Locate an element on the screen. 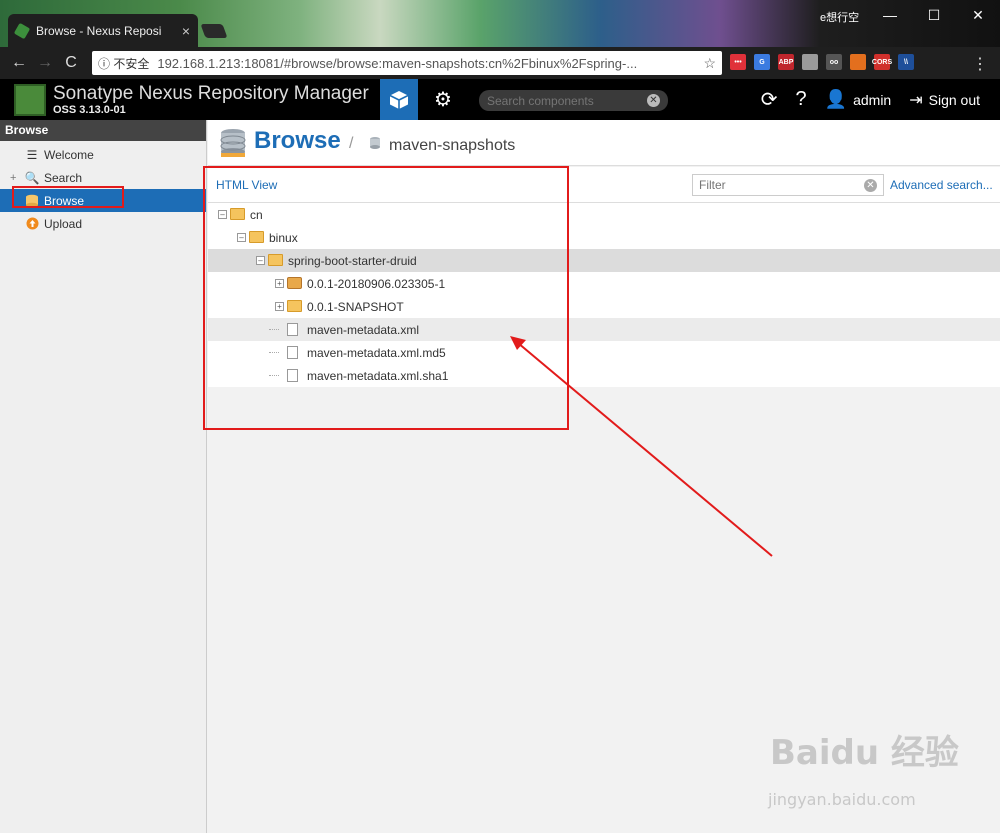  tree-row: – cn is located at coordinates (604, 214).